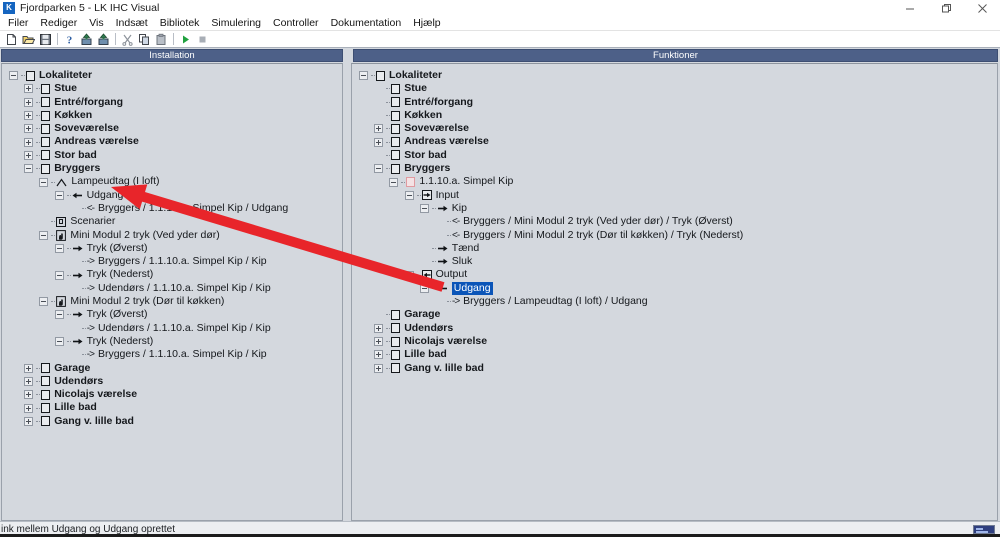 The image size is (1000, 537). Describe the element at coordinates (180, 23) in the screenshot. I see `menu-item-bibliotek: Bibliotek` at that location.